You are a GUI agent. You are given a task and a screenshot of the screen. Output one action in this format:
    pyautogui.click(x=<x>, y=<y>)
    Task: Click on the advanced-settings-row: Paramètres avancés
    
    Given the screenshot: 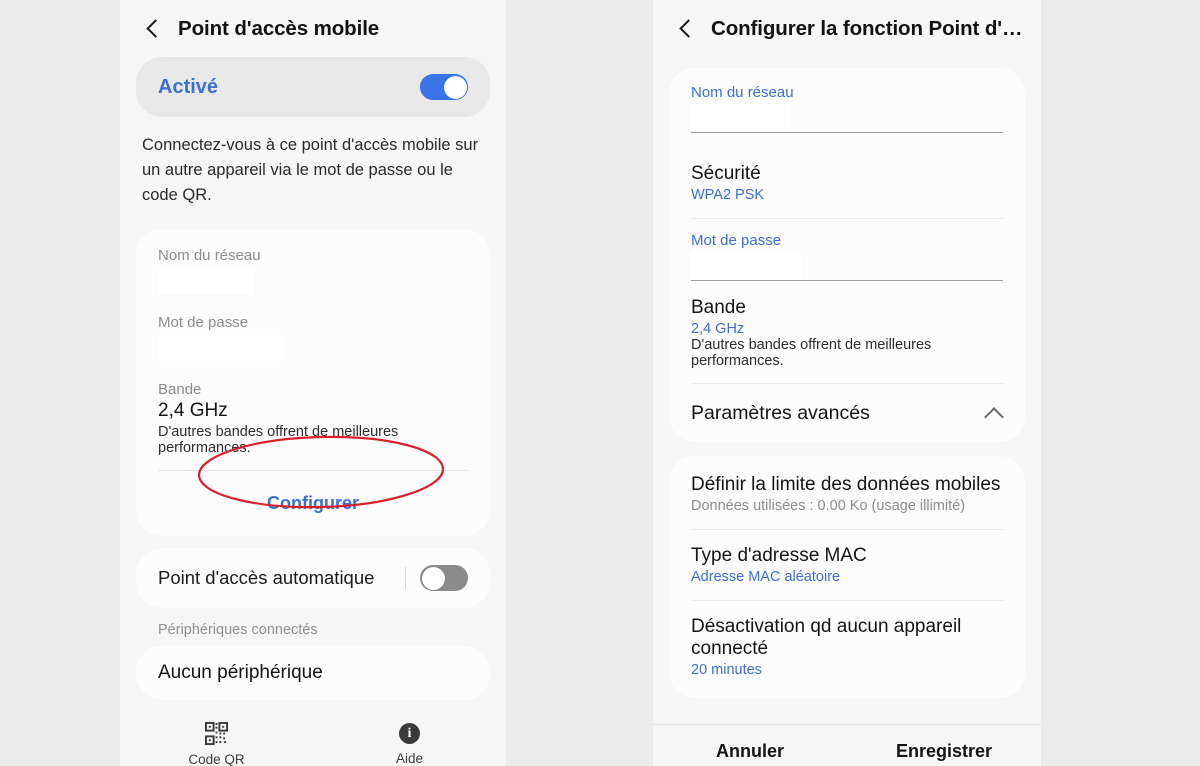 What is the action you would take?
    pyautogui.click(x=847, y=413)
    